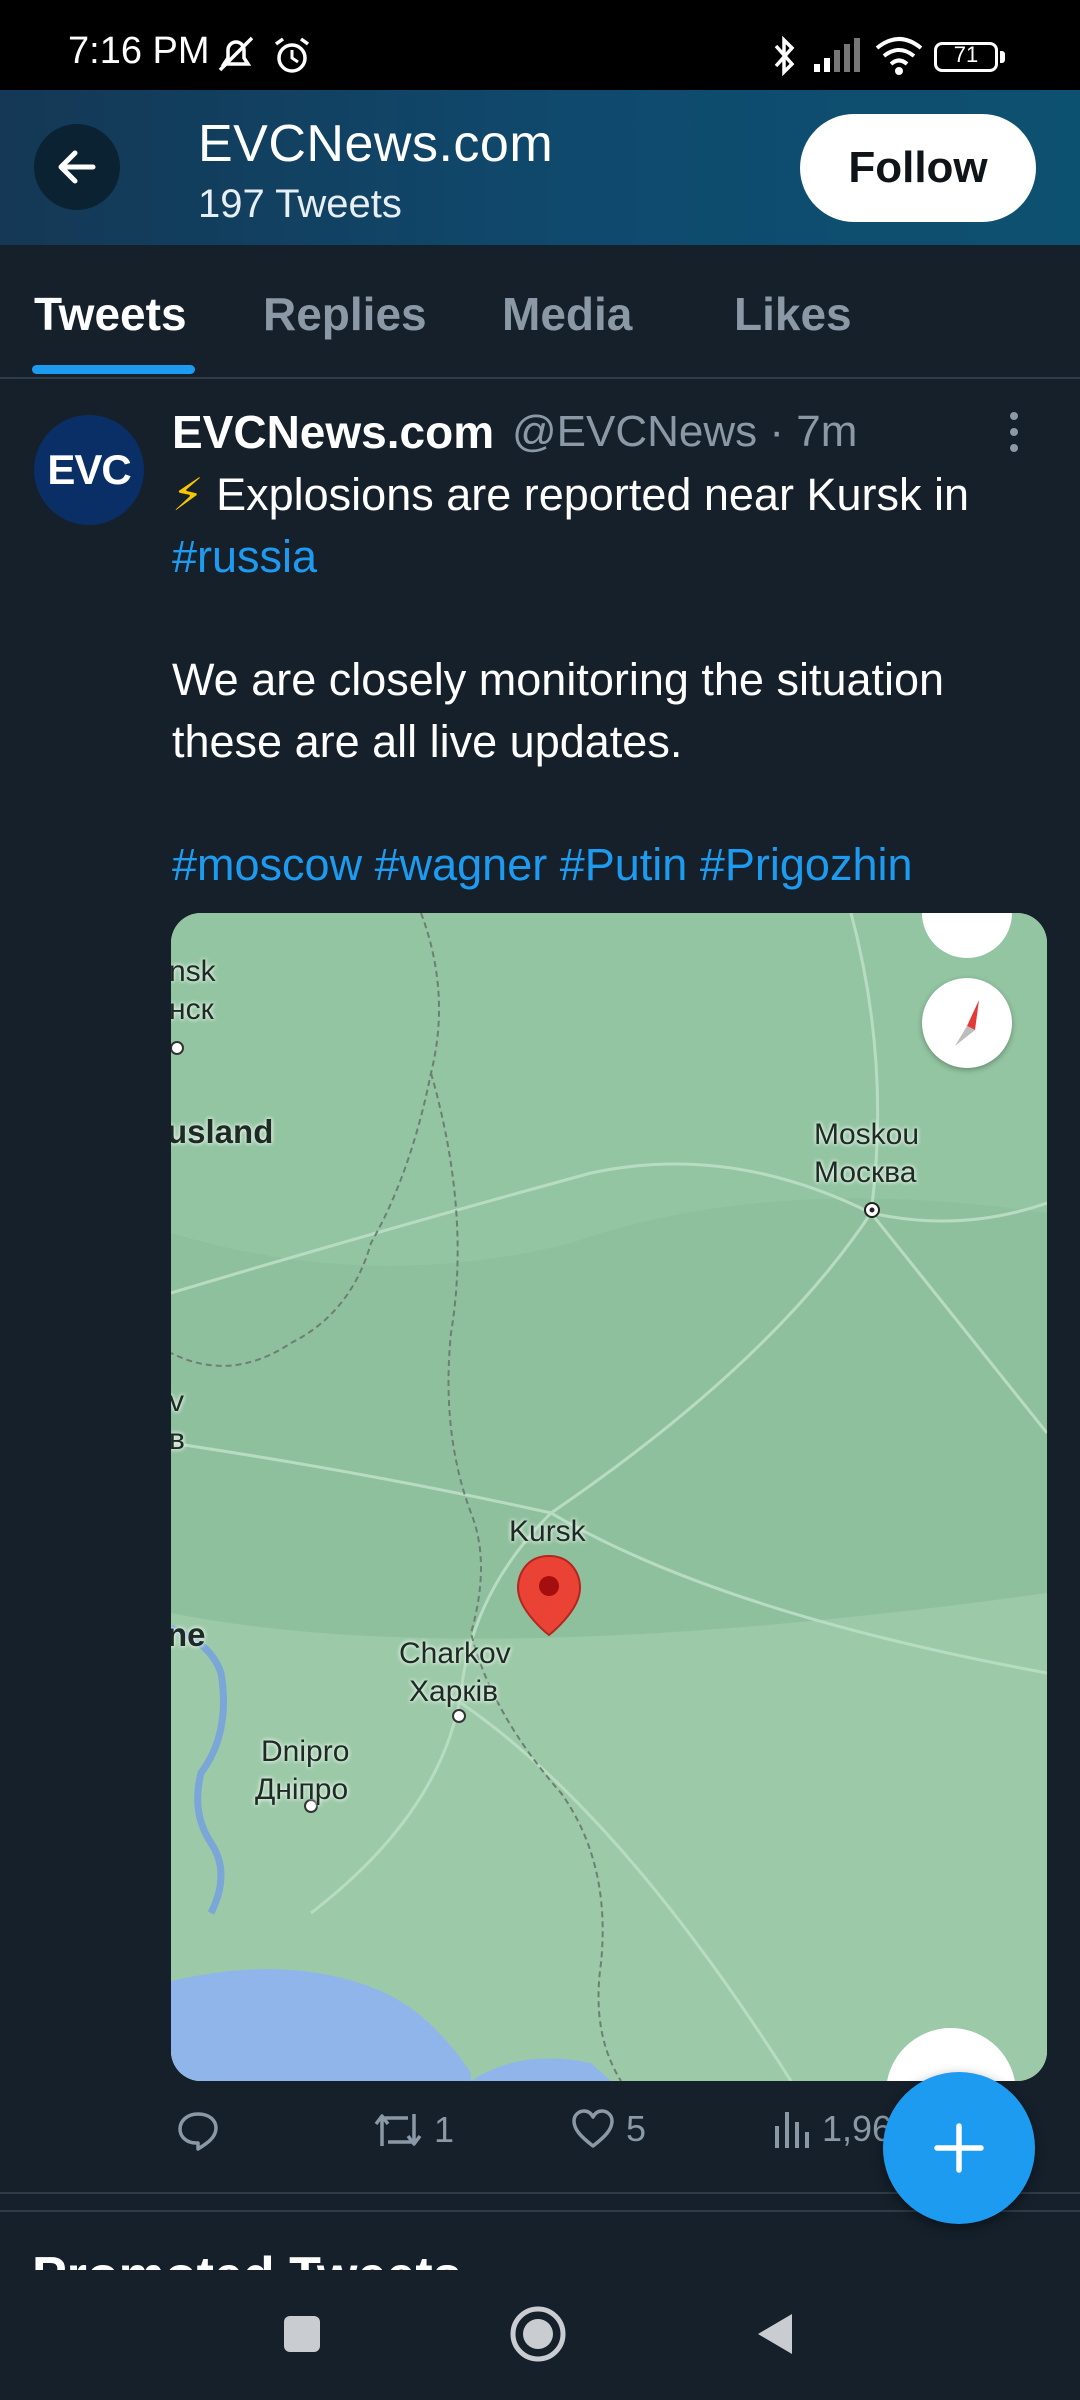  I want to click on map-label-moskva: Москва, so click(865, 1172).